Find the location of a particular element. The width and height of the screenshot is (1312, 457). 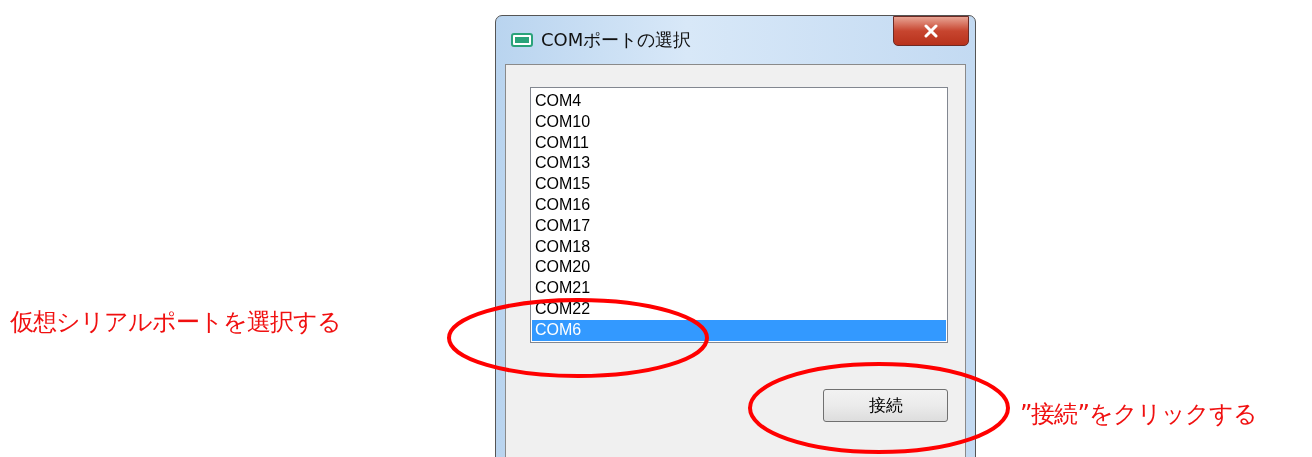

port-item: COM22 is located at coordinates (739, 309).